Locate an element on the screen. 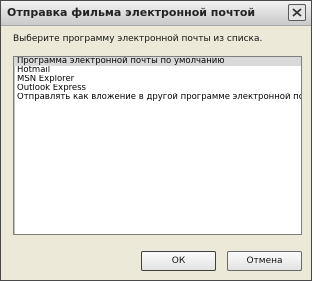  list-item: Hotmail is located at coordinates (157, 70).